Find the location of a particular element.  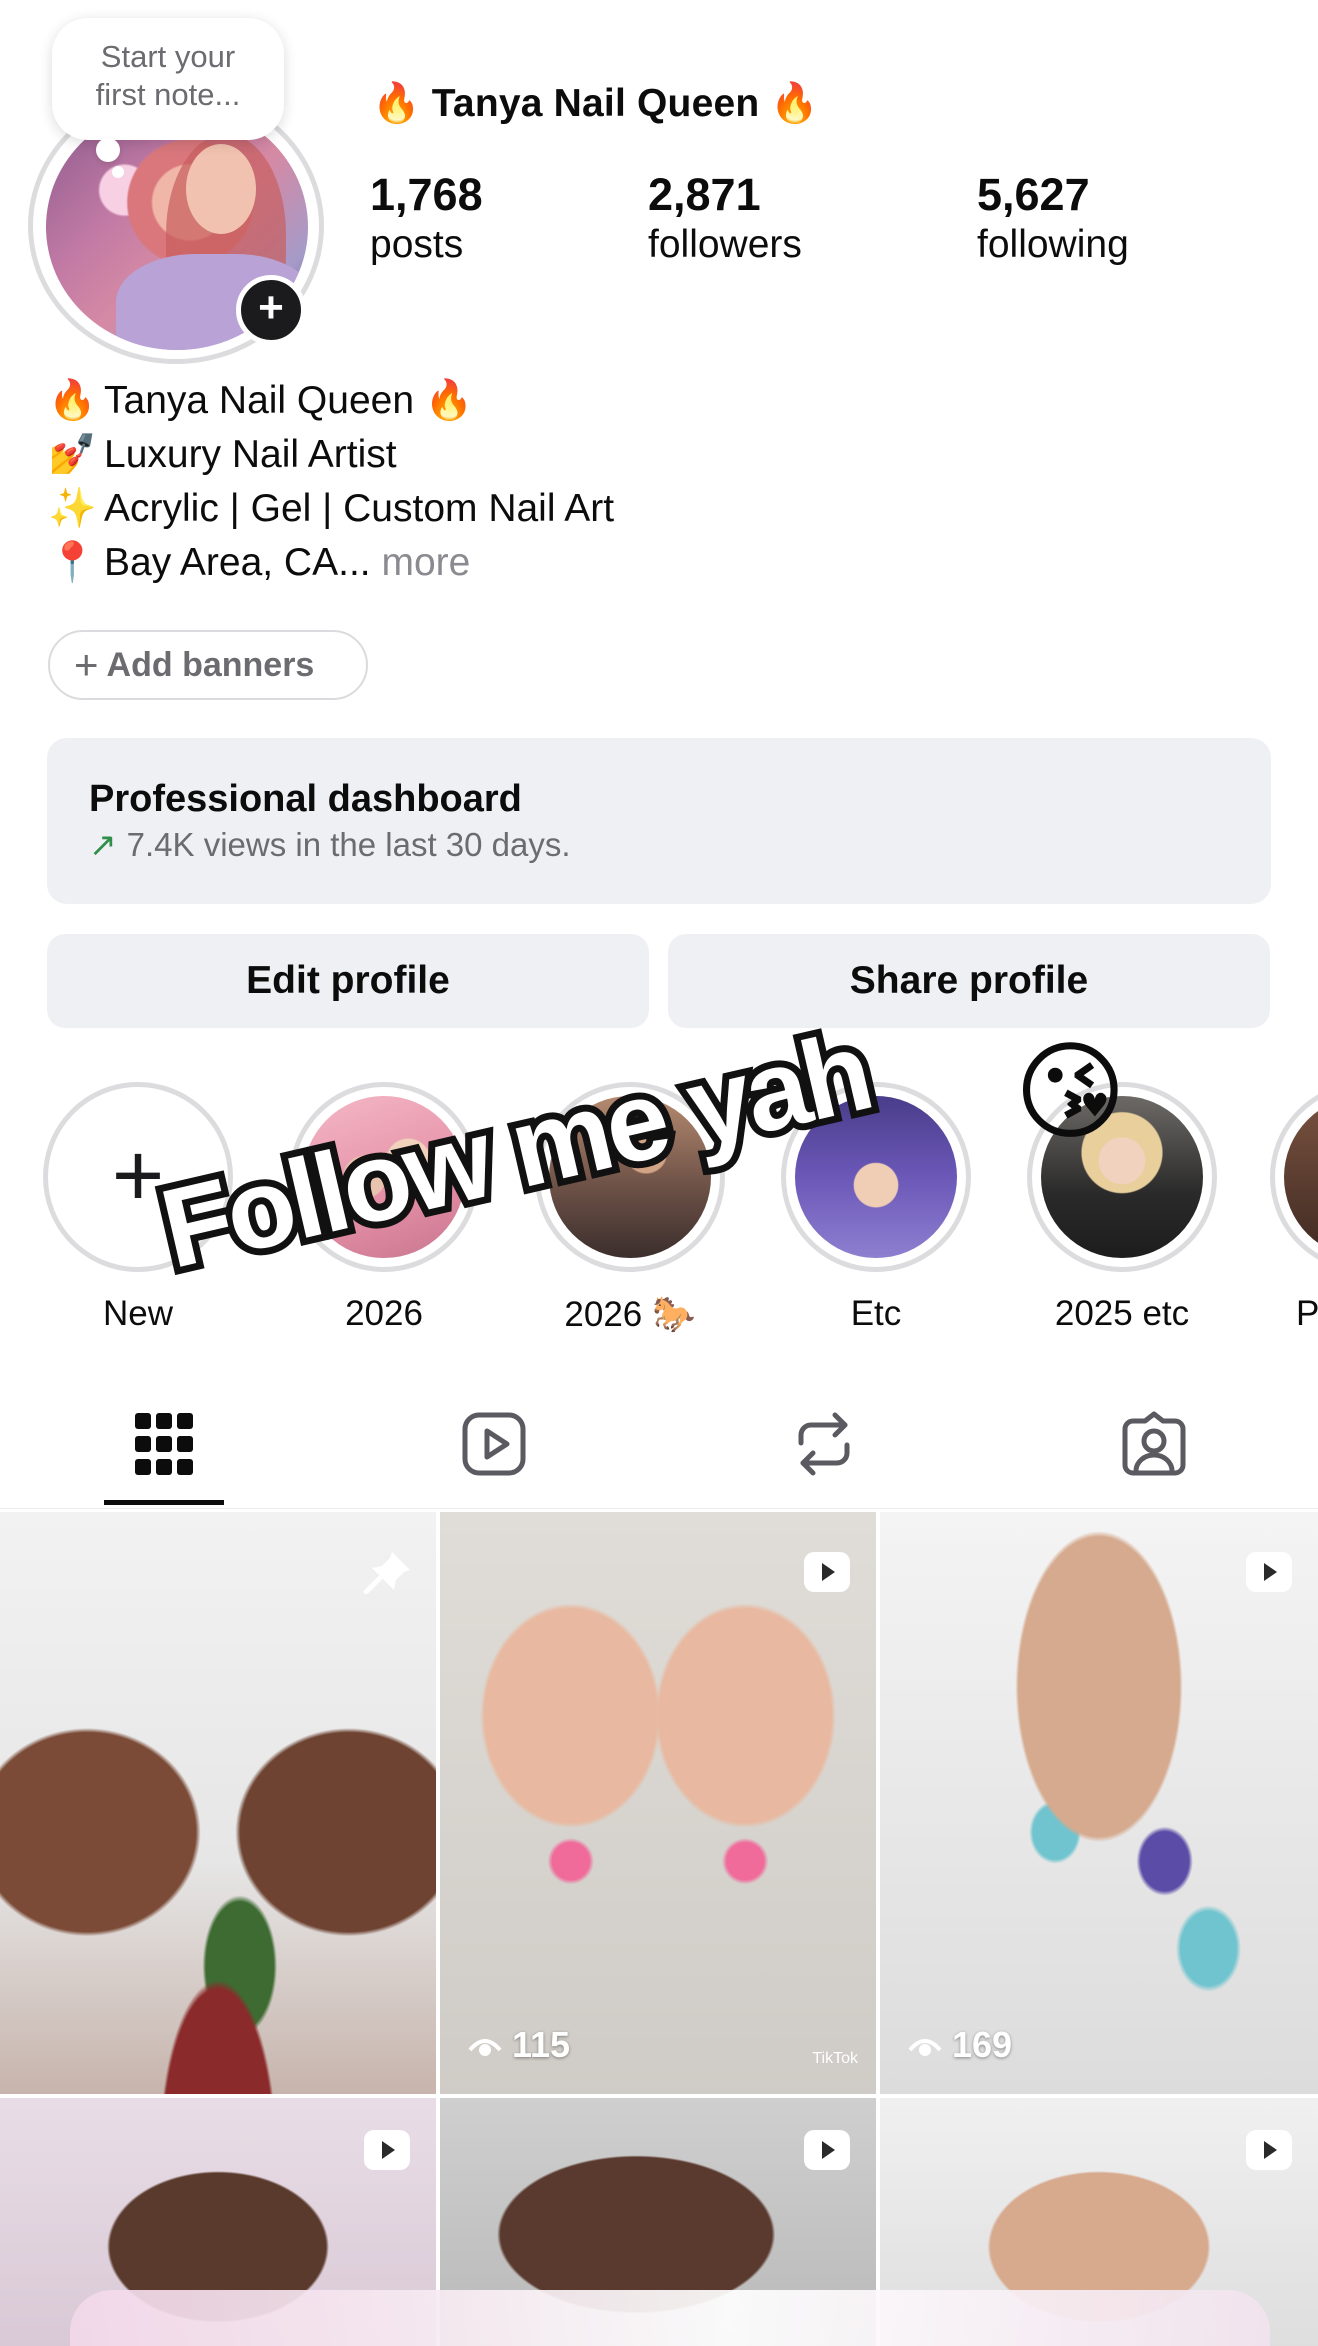

tagged-icon is located at coordinates (1154, 1443).